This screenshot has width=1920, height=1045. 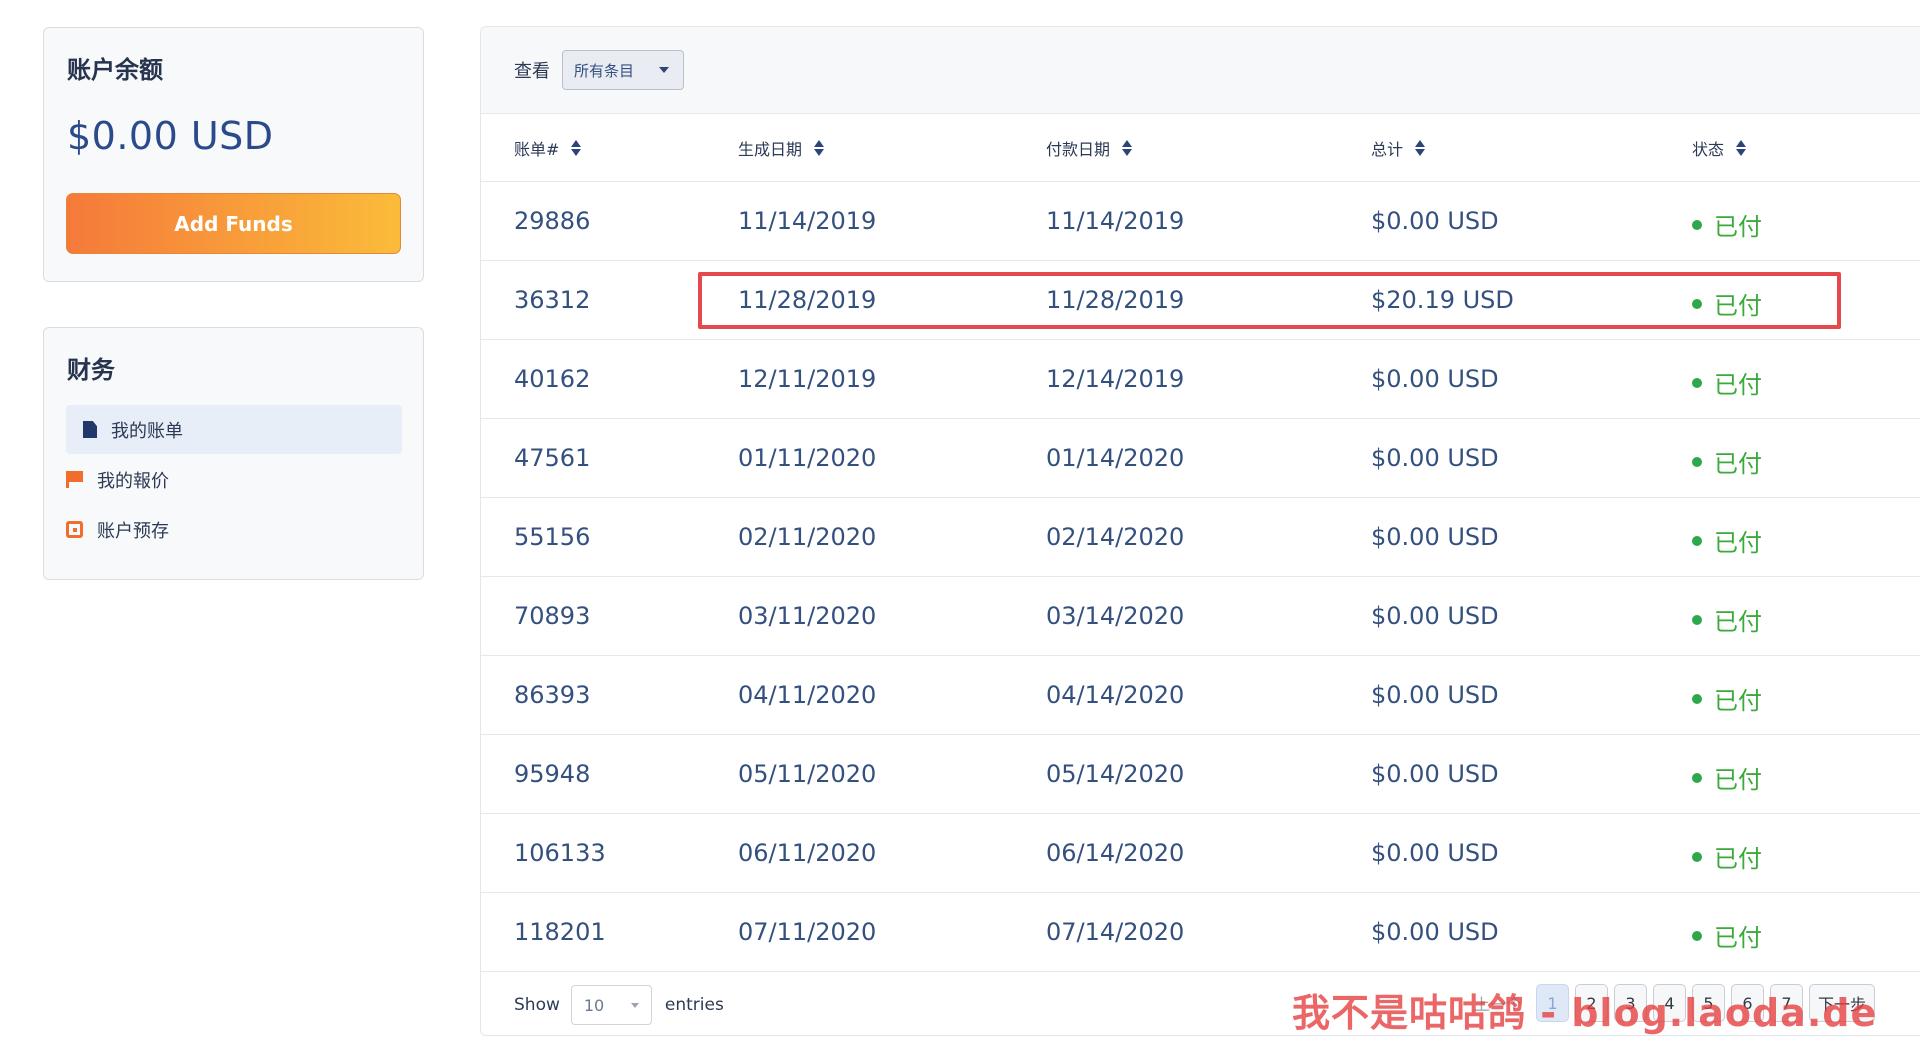 What do you see at coordinates (1200, 774) in the screenshot?
I see `table-row: 95948 05/11/2020 05/14/2020 $0.00 USD 已付` at bounding box center [1200, 774].